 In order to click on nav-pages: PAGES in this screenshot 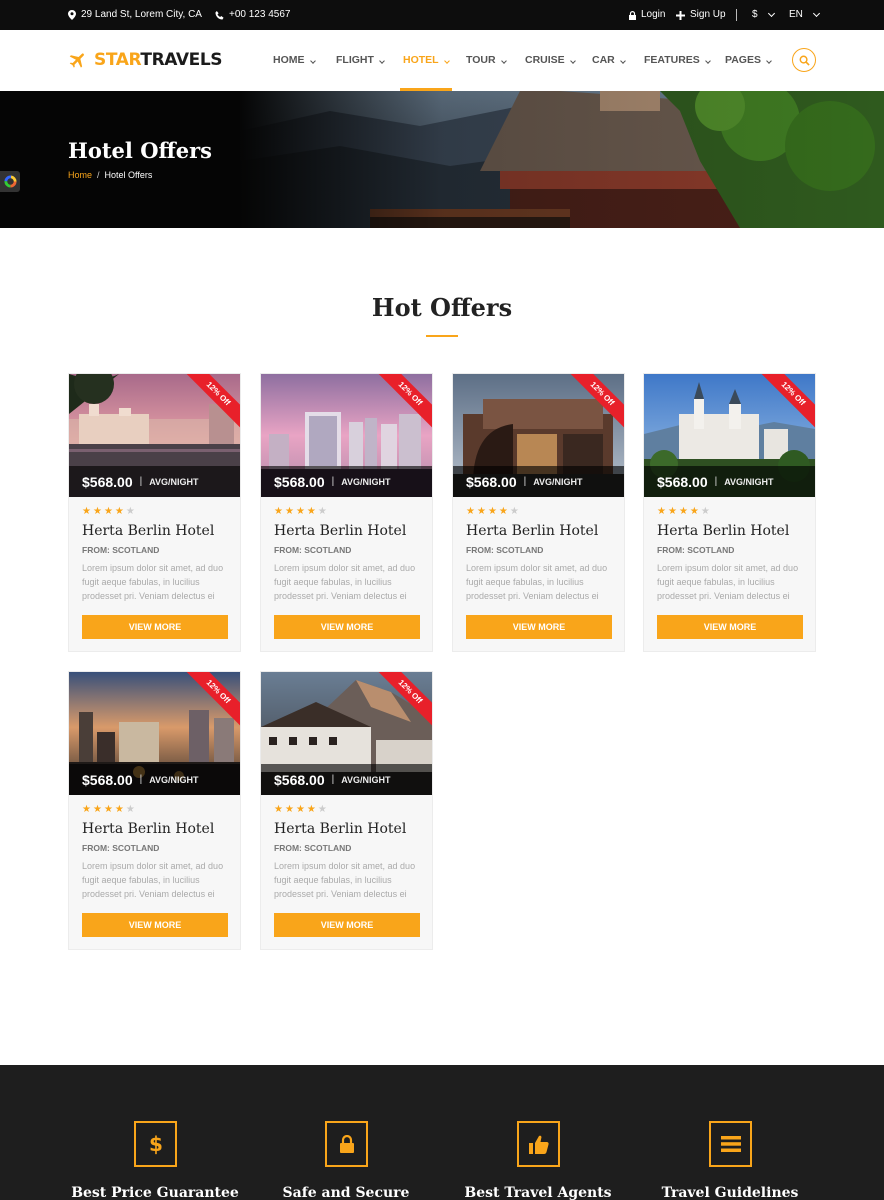, I will do `click(748, 60)`.